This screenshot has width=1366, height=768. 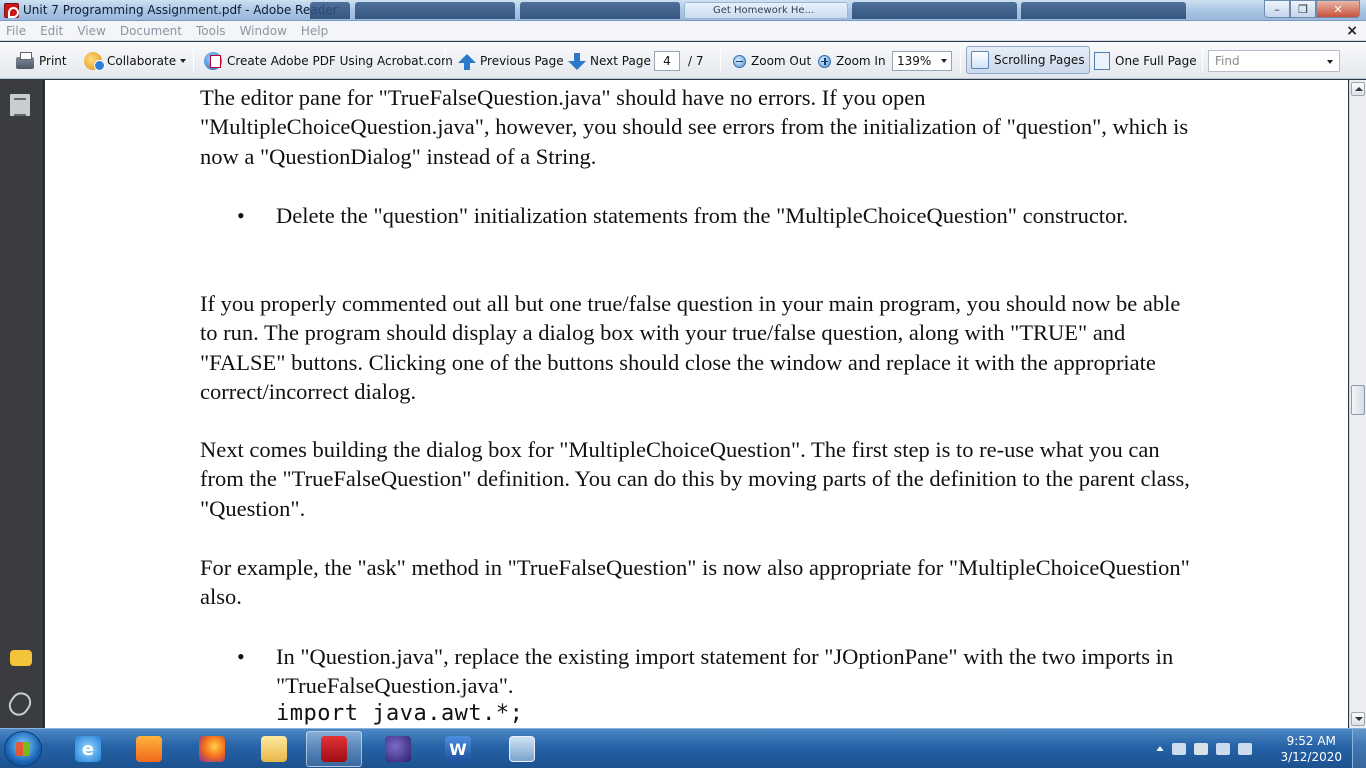 I want to click on close-document-icon: ×, so click(x=1352, y=31).